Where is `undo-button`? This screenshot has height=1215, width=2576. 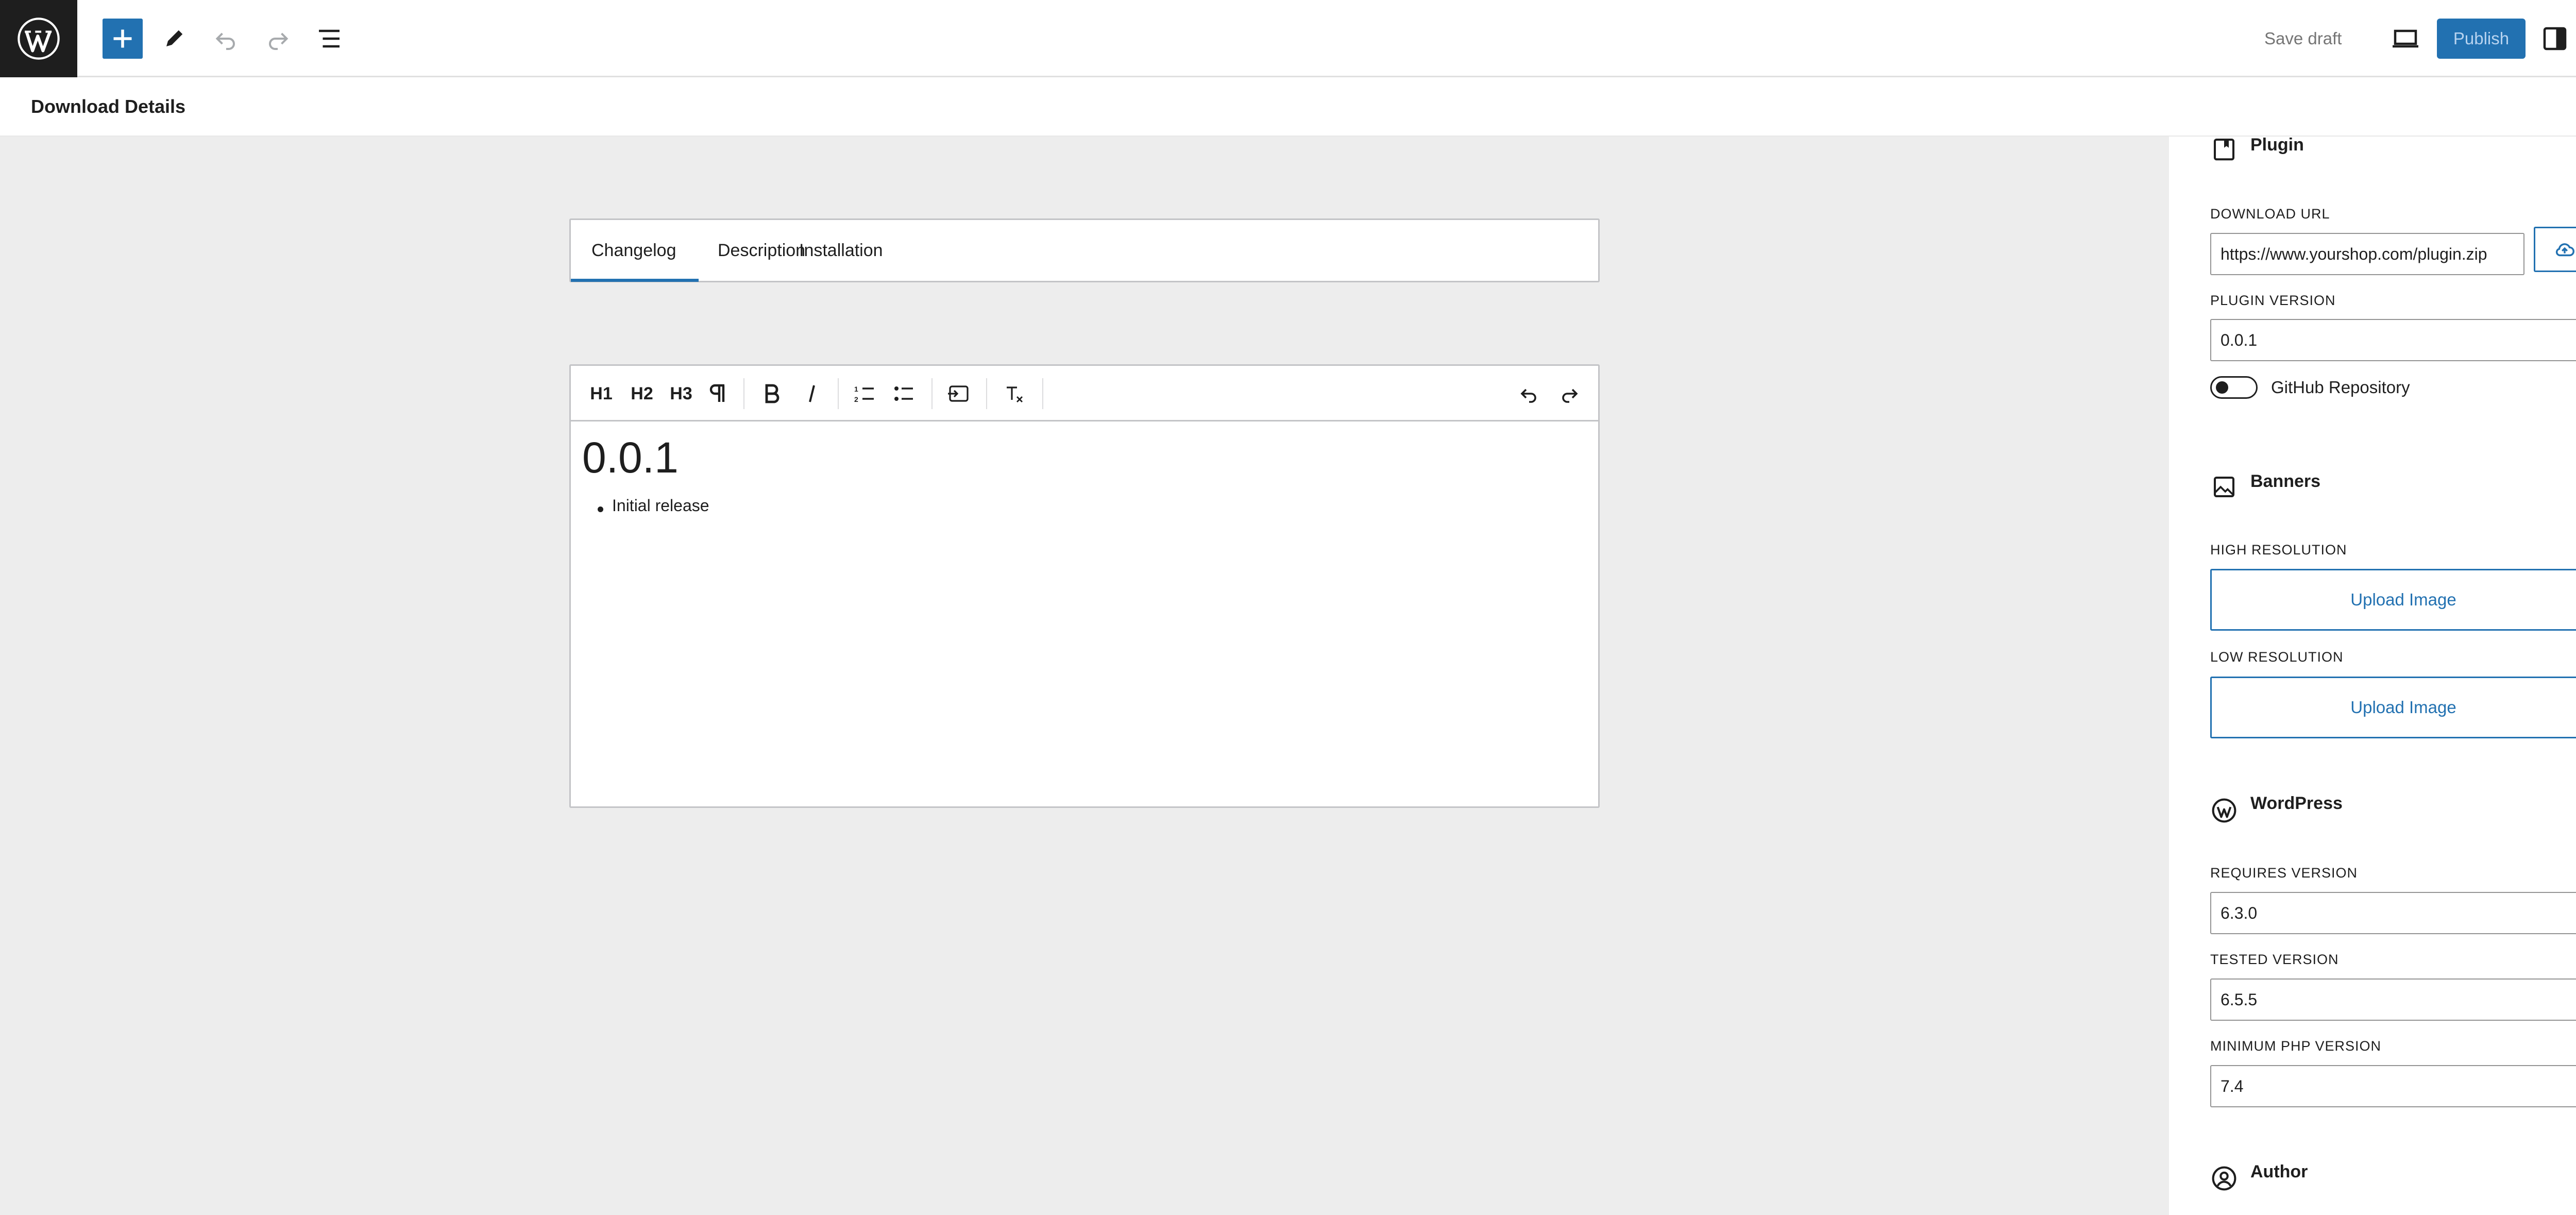
undo-button is located at coordinates (226, 39).